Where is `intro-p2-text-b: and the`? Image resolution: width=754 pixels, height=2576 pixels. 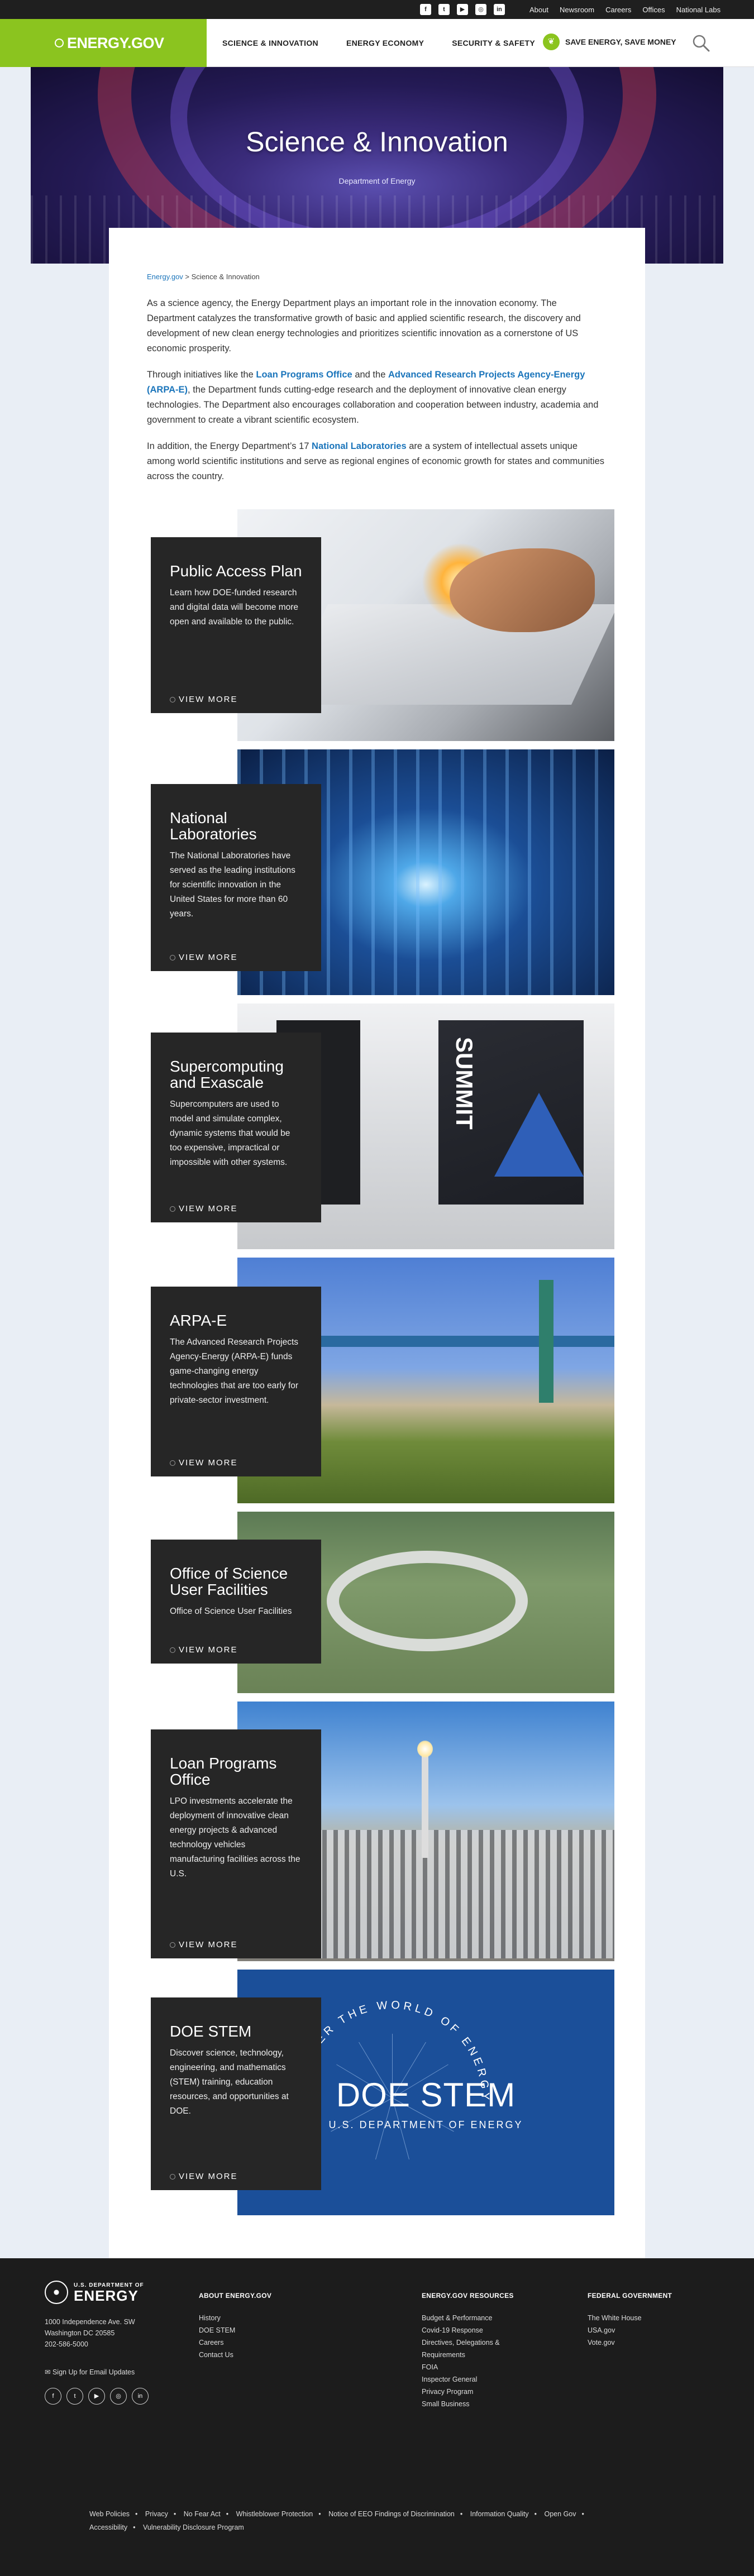 intro-p2-text-b: and the is located at coordinates (370, 375).